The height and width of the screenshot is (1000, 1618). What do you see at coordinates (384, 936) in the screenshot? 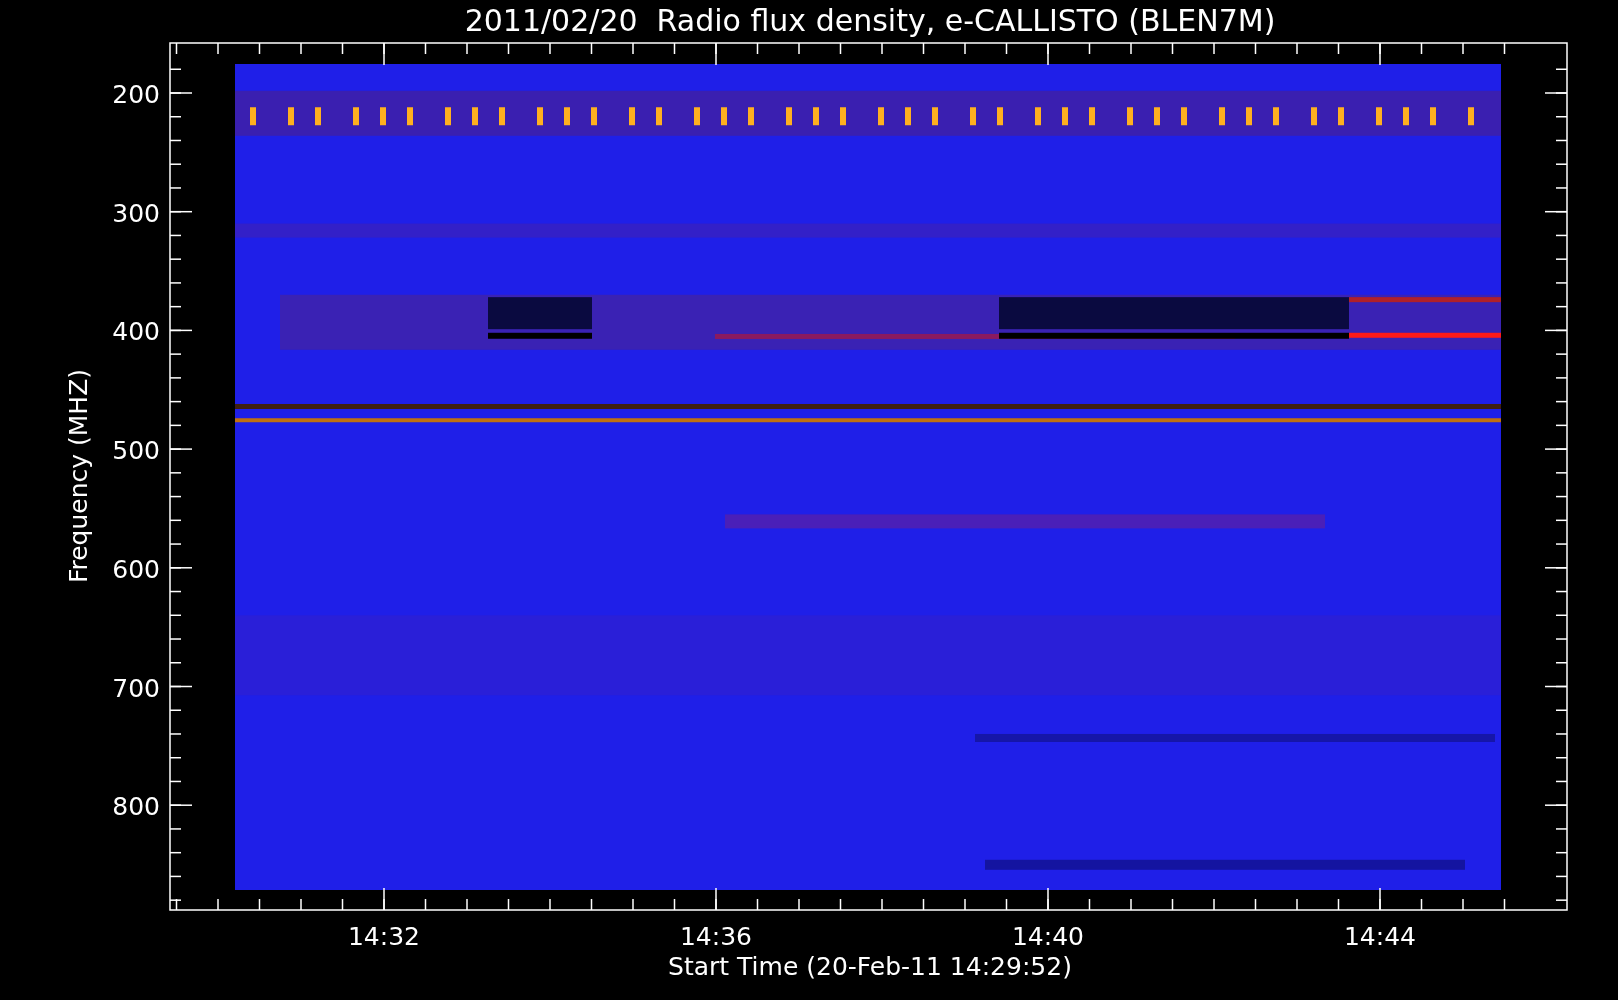
I see `tick-label: 14:32` at bounding box center [384, 936].